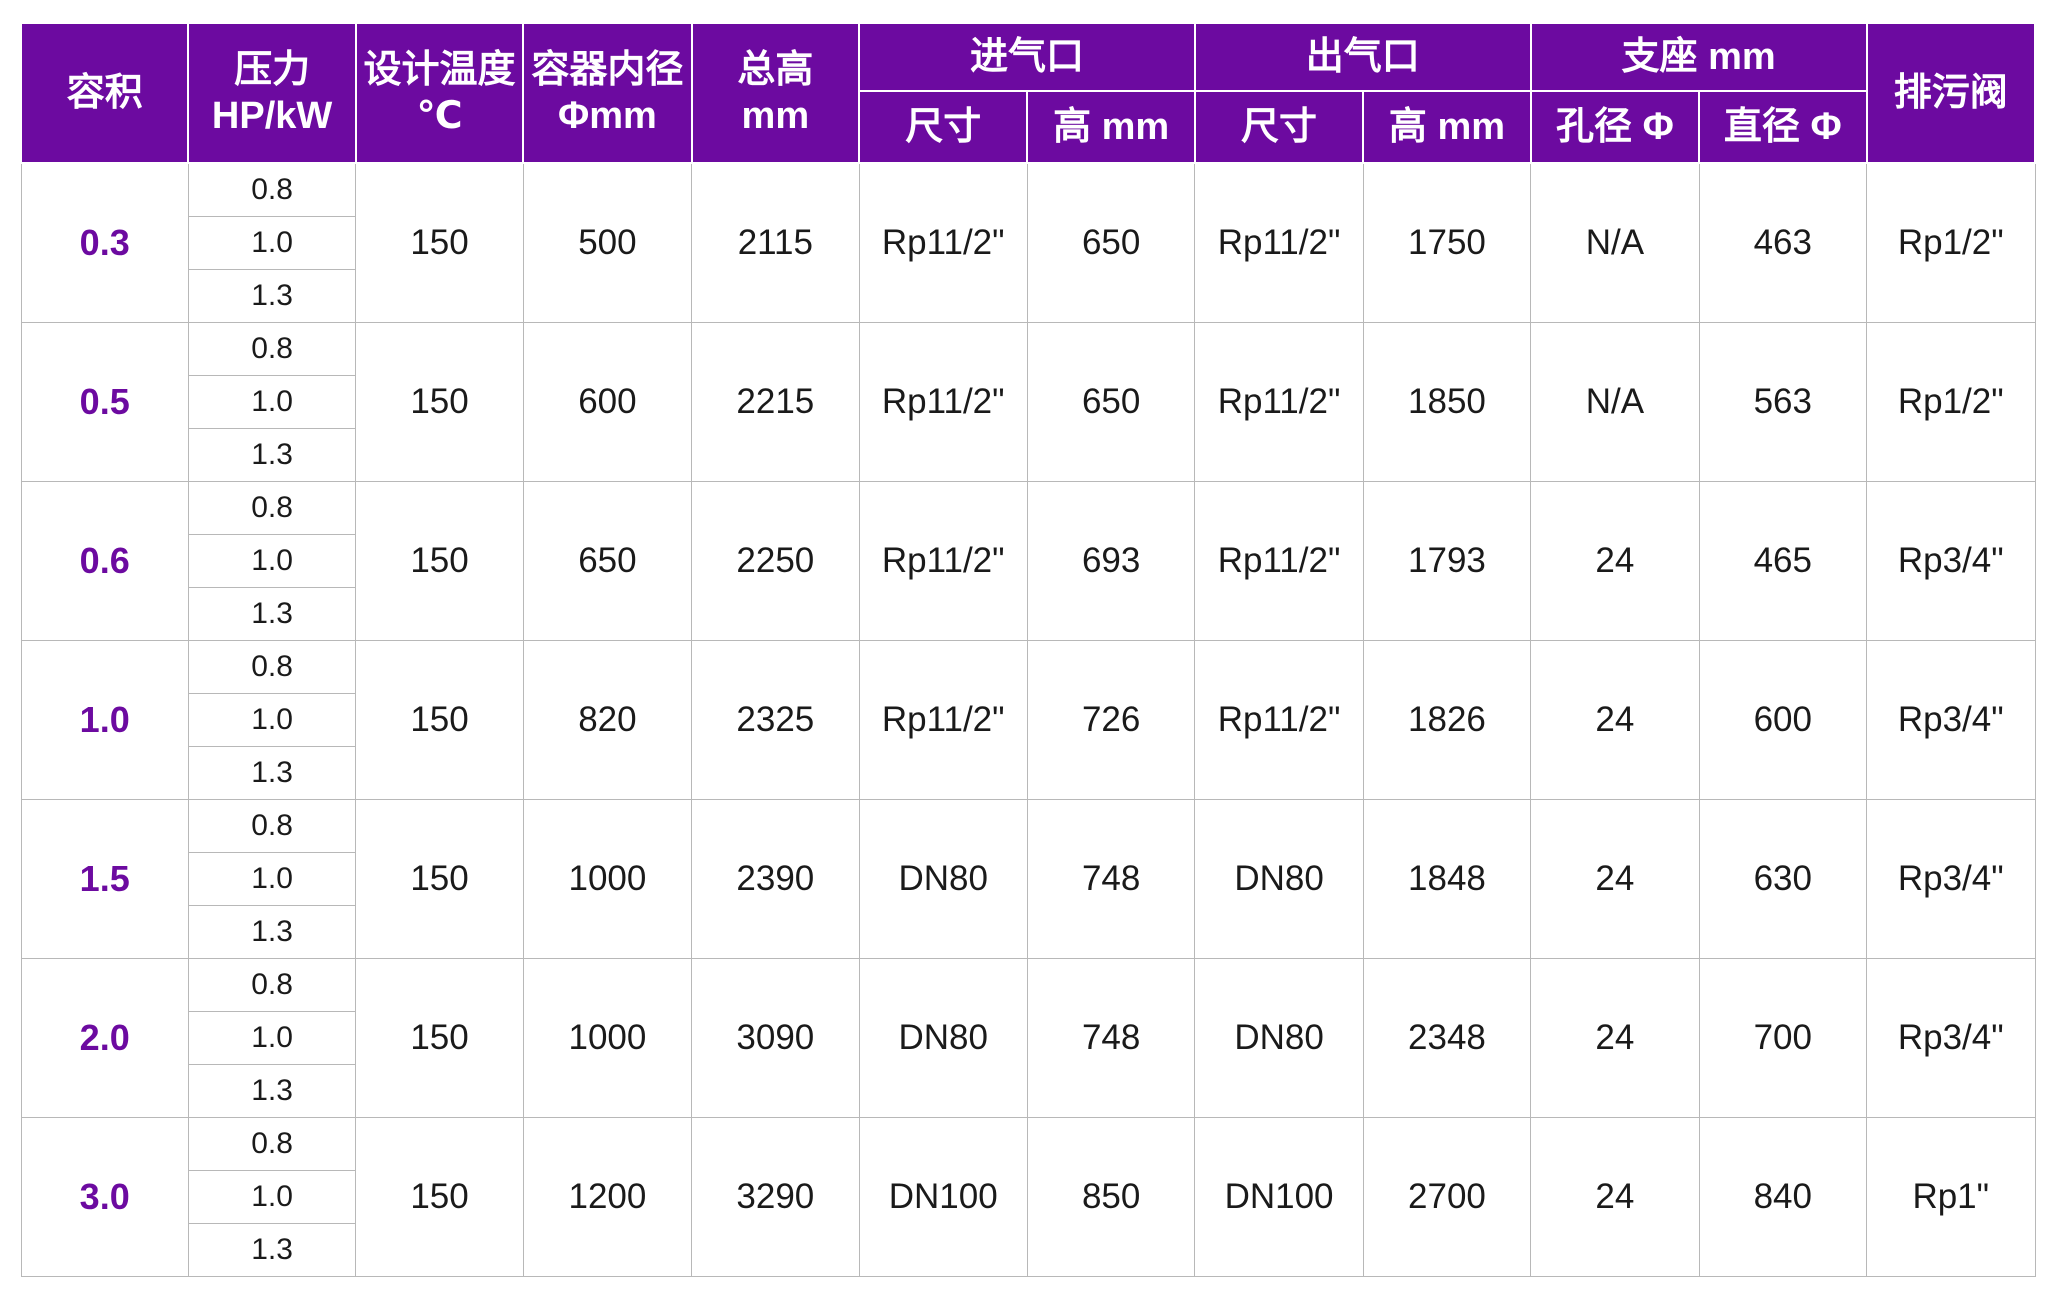 The image size is (2056, 1304). Describe the element at coordinates (104, 1197) in the screenshot. I see `volume-cell: 3.0` at that location.